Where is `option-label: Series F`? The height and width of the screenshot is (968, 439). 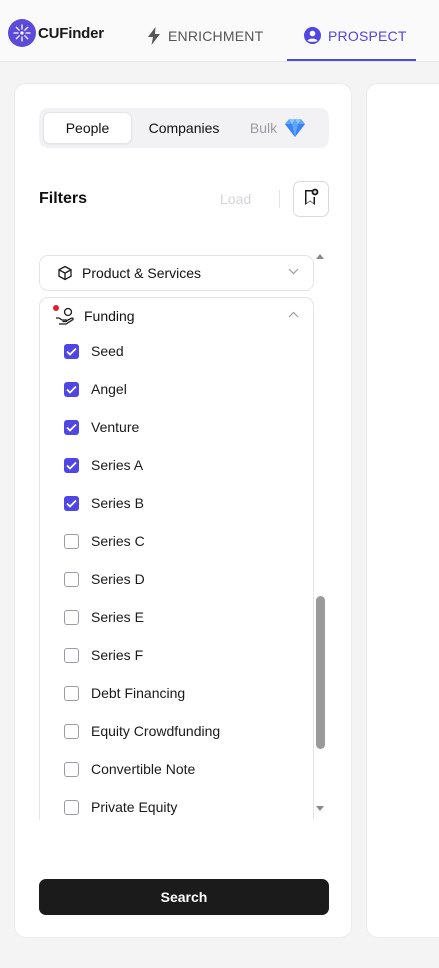
option-label: Series F is located at coordinates (117, 655).